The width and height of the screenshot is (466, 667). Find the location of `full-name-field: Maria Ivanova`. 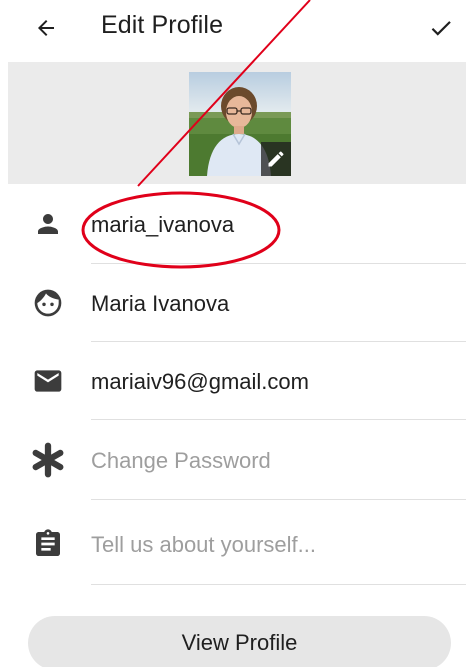

full-name-field: Maria Ivanova is located at coordinates (160, 303).